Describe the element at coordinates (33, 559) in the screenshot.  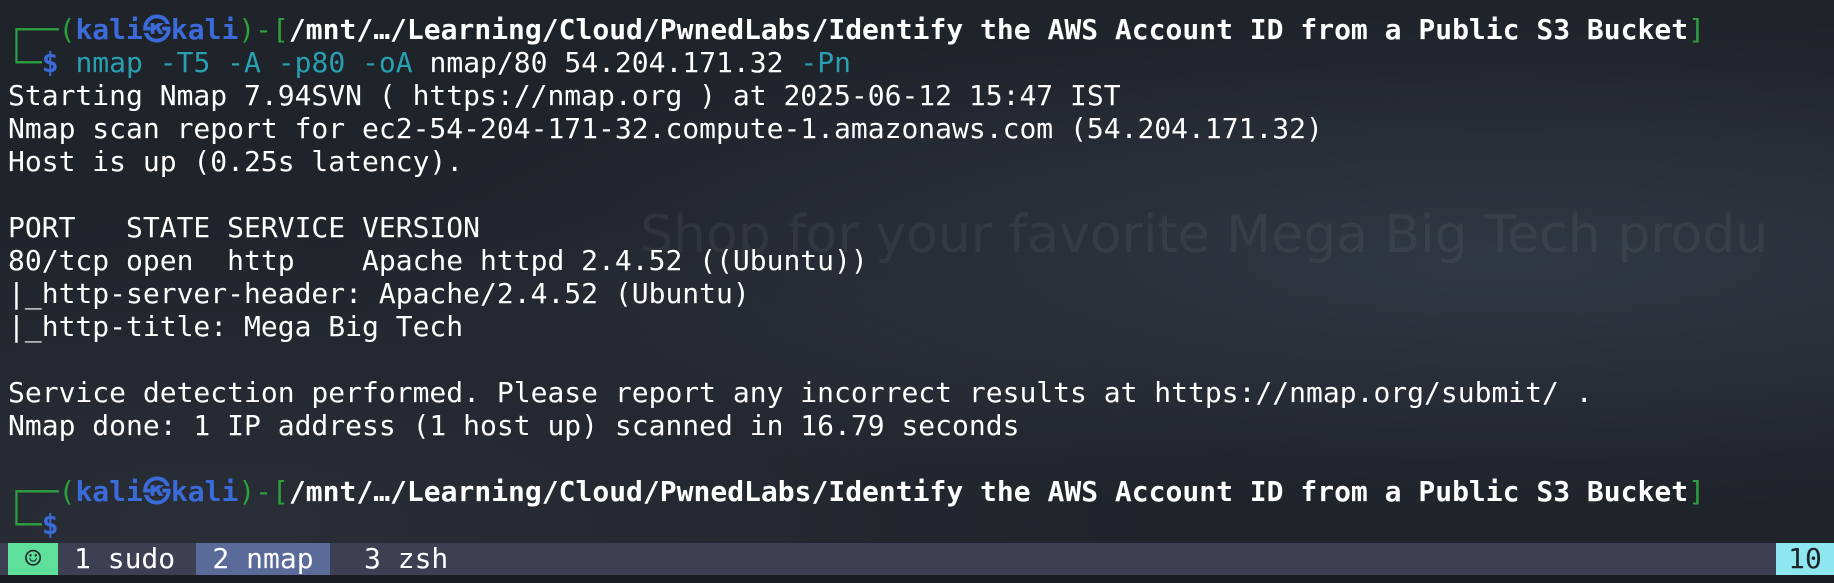
I see `smiley-icon: ☺` at that location.